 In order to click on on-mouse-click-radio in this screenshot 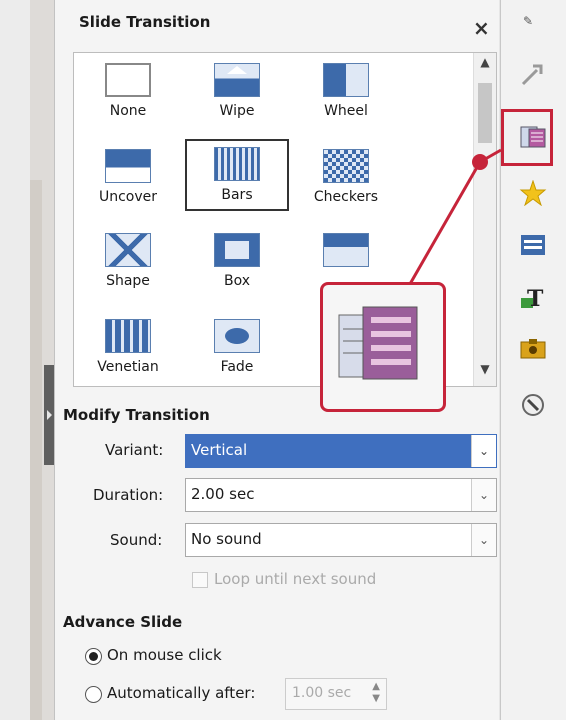, I will do `click(93, 656)`.